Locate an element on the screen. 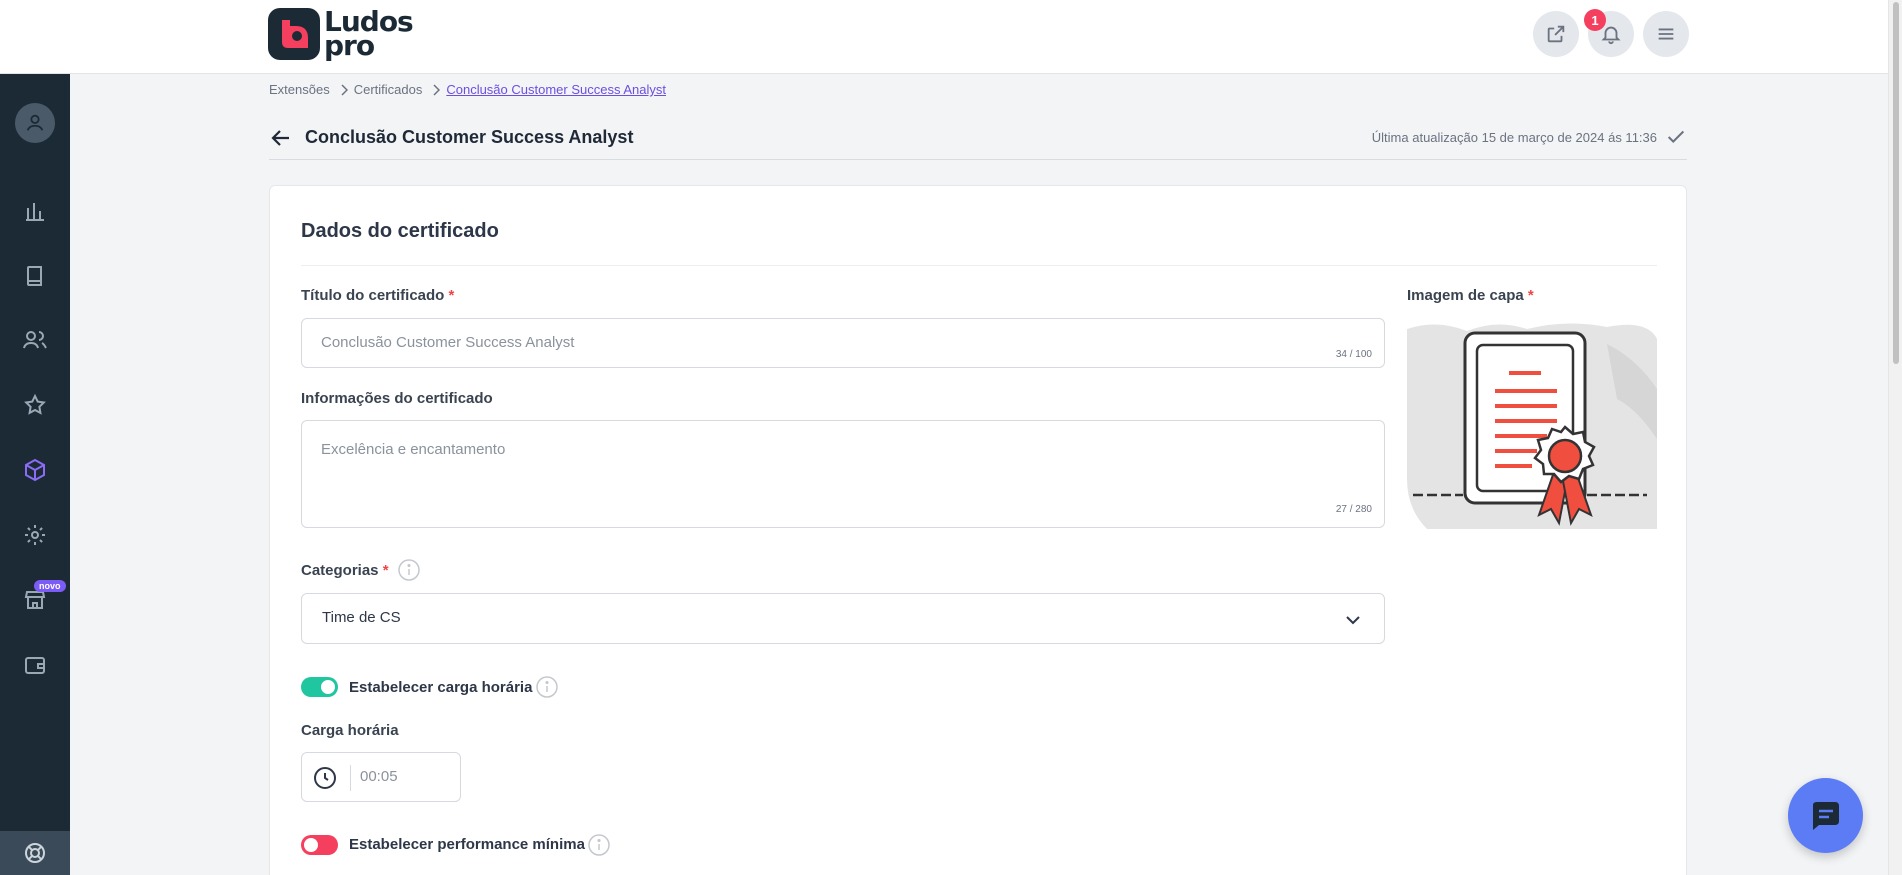  wallet-icon is located at coordinates (35, 665).